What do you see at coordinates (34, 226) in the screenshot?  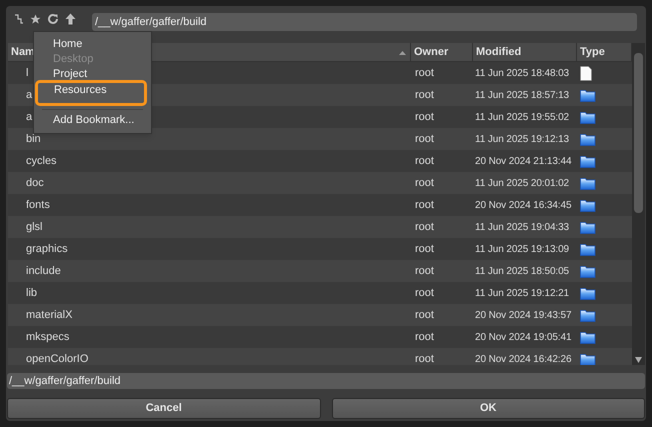 I see `table-cell: glsl` at bounding box center [34, 226].